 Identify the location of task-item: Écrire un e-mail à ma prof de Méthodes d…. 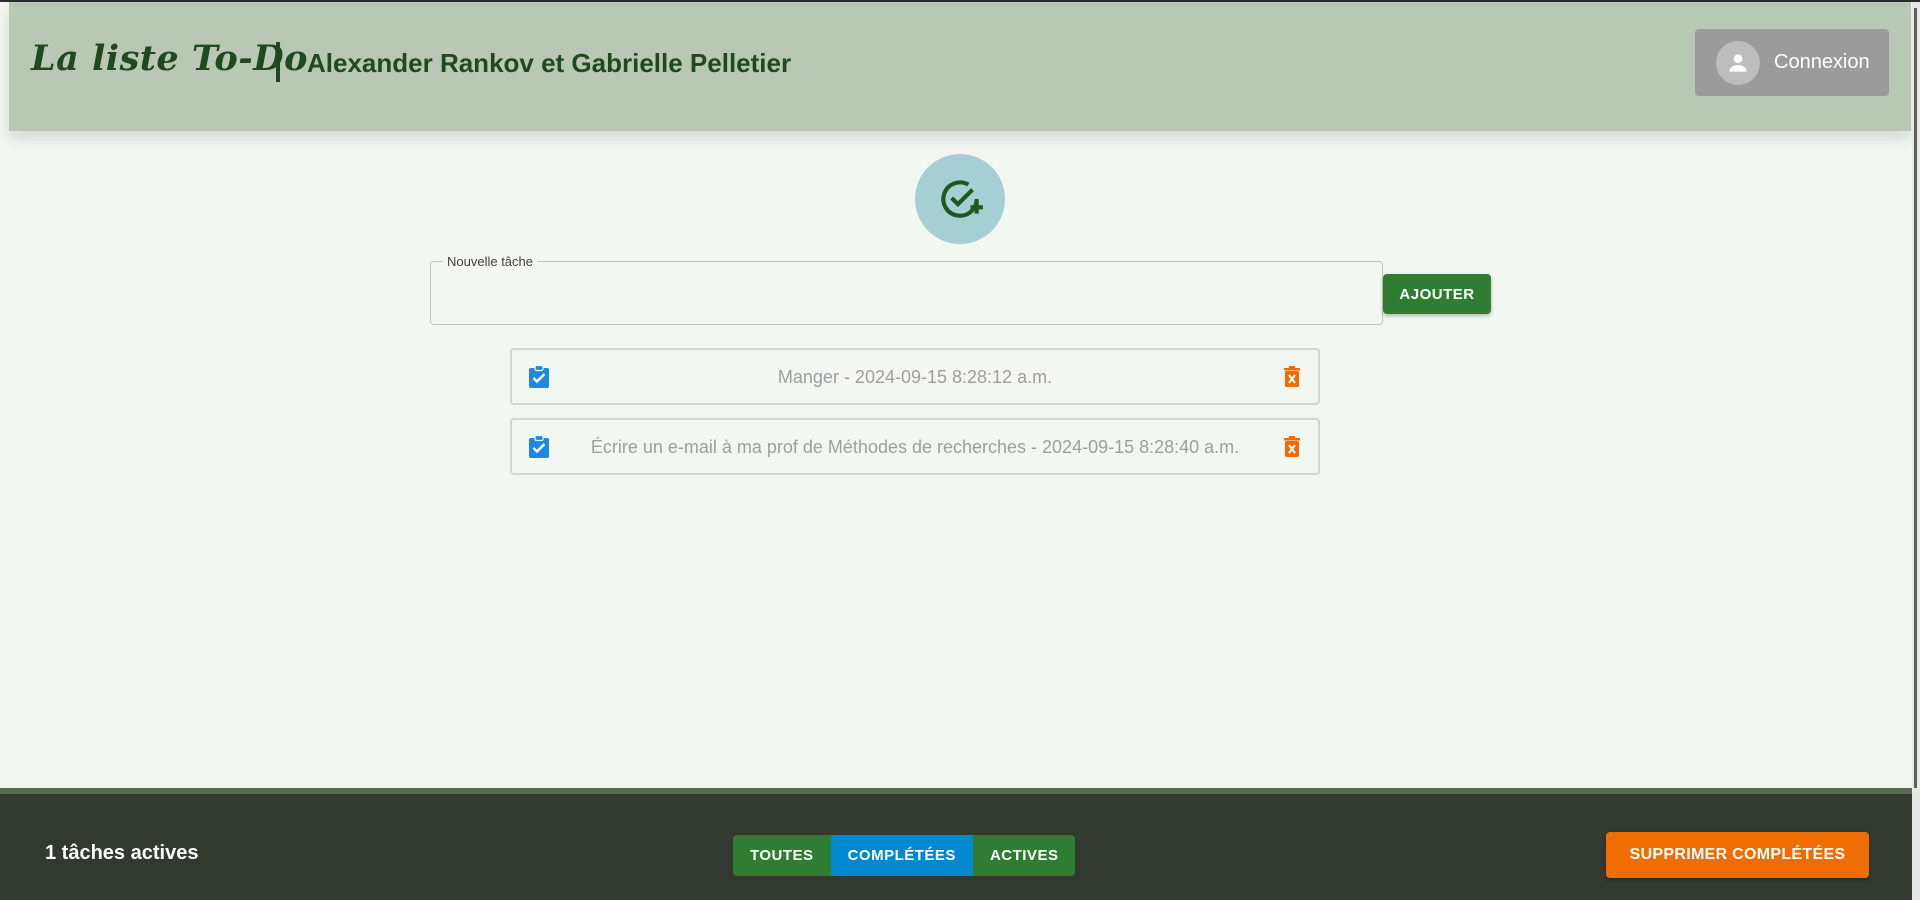
(915, 446).